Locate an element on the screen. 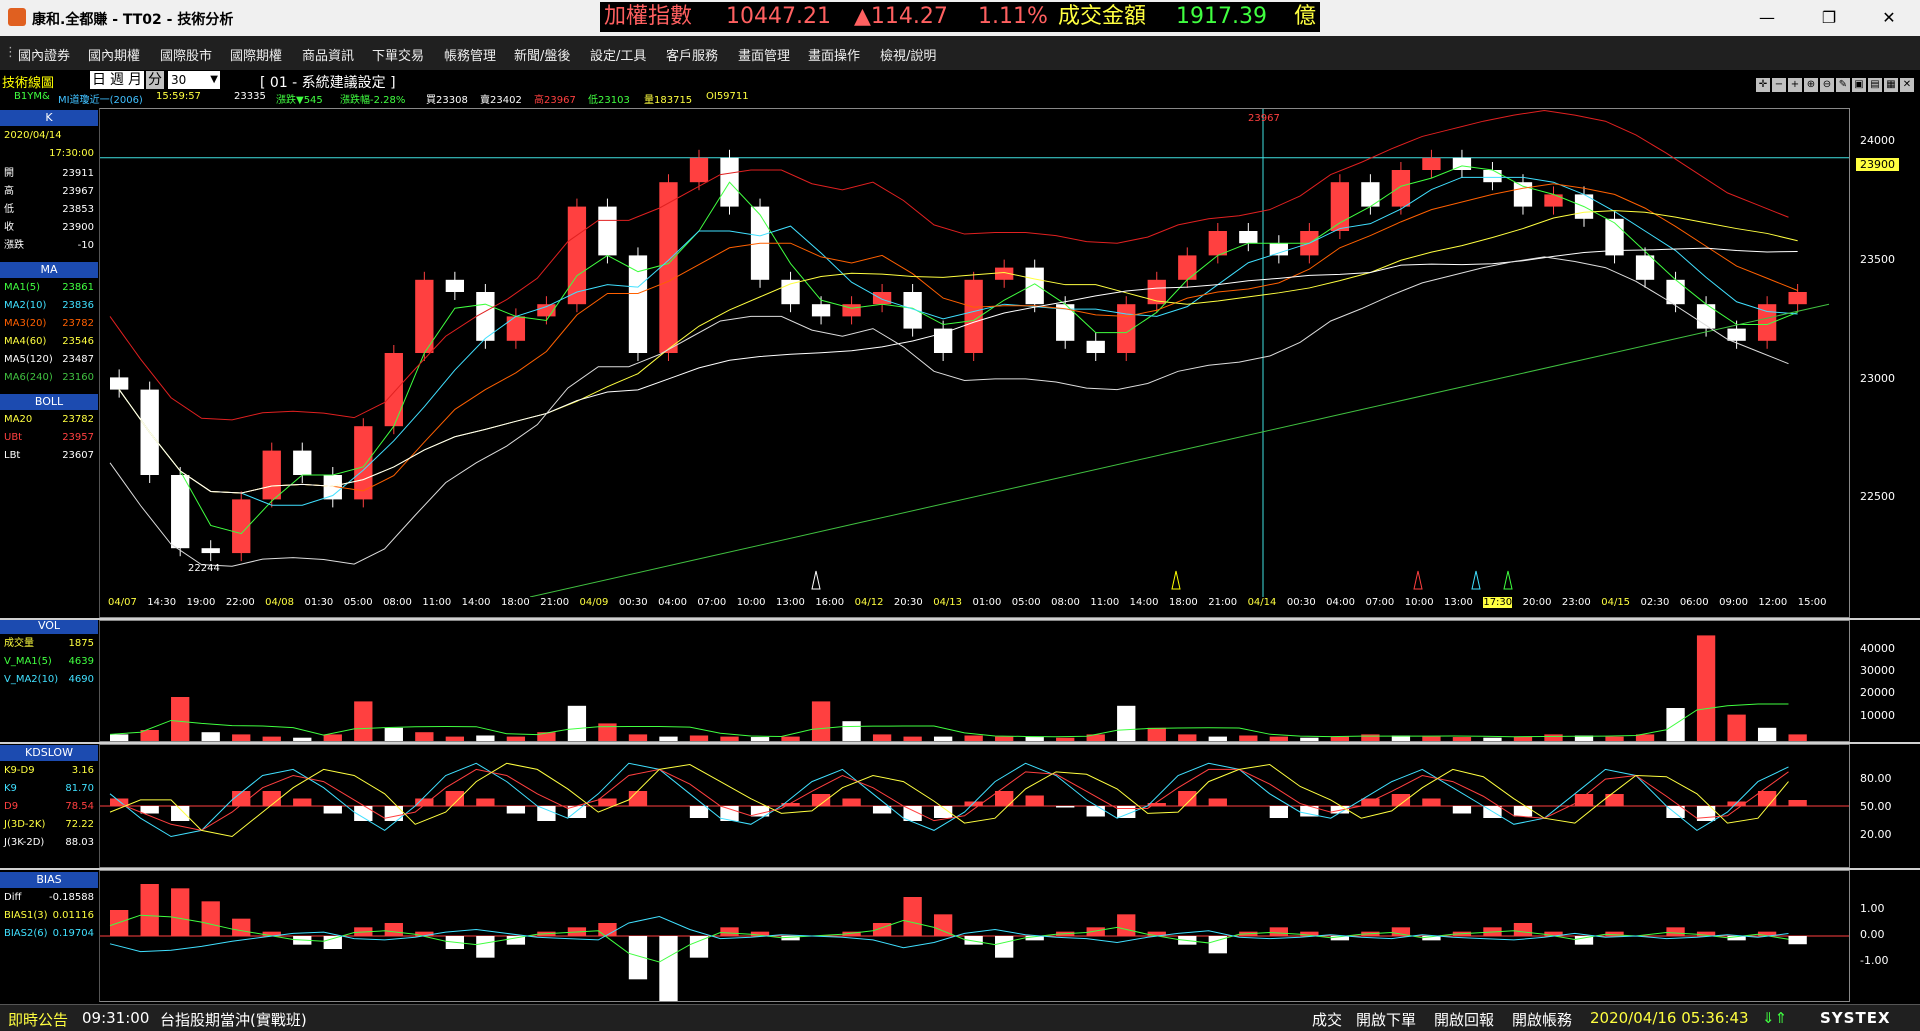 The height and width of the screenshot is (1031, 1920). vol-label: 成交量 is located at coordinates (19, 643).